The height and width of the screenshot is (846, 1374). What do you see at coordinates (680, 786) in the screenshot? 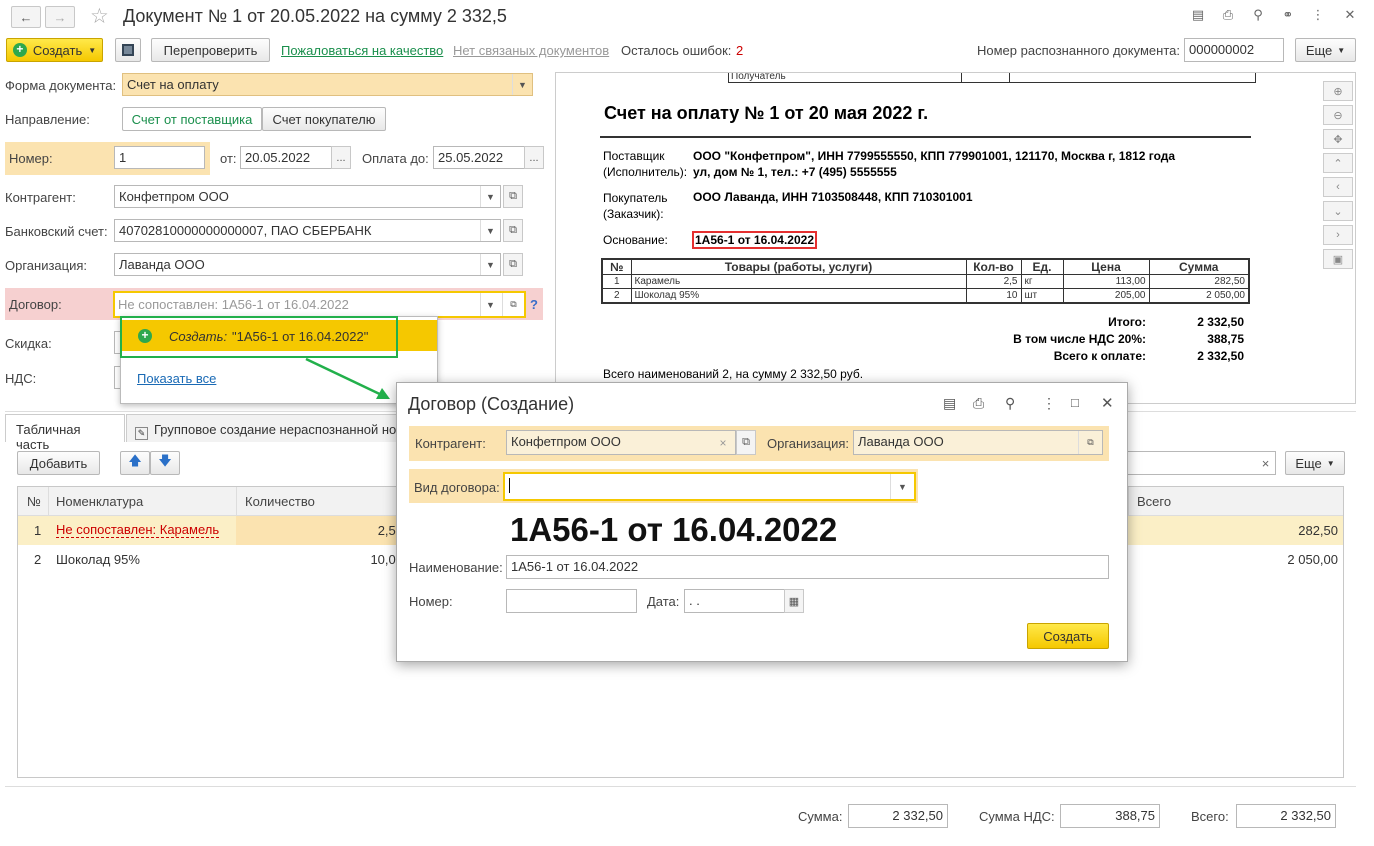
I see `footer-divider` at bounding box center [680, 786].